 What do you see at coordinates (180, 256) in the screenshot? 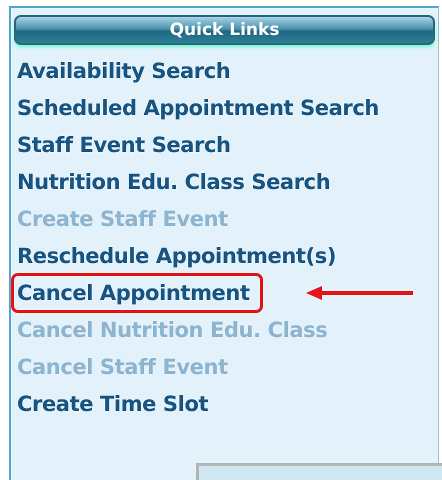
I see `quick-link: Reschedule Appointment(s)` at bounding box center [180, 256].